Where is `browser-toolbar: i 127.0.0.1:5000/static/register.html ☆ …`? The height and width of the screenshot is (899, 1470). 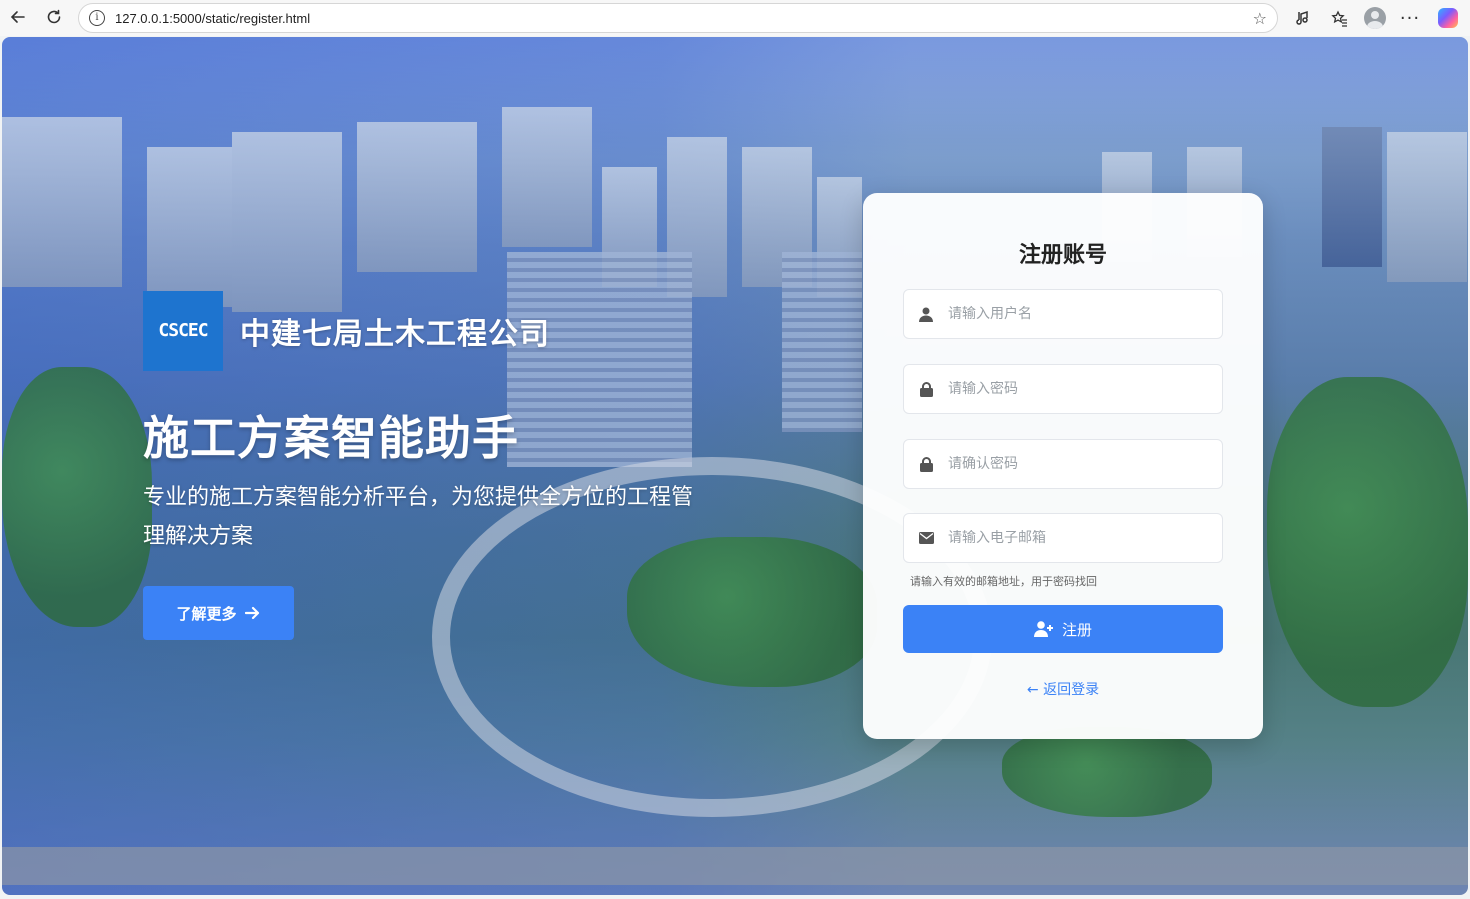
browser-toolbar: i 127.0.0.1:5000/static/register.html ☆ … is located at coordinates (735, 18).